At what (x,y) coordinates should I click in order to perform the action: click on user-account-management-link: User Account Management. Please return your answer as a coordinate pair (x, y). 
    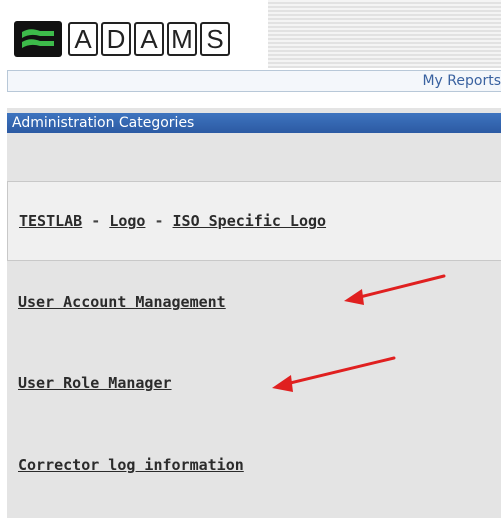
    Looking at the image, I should click on (122, 302).